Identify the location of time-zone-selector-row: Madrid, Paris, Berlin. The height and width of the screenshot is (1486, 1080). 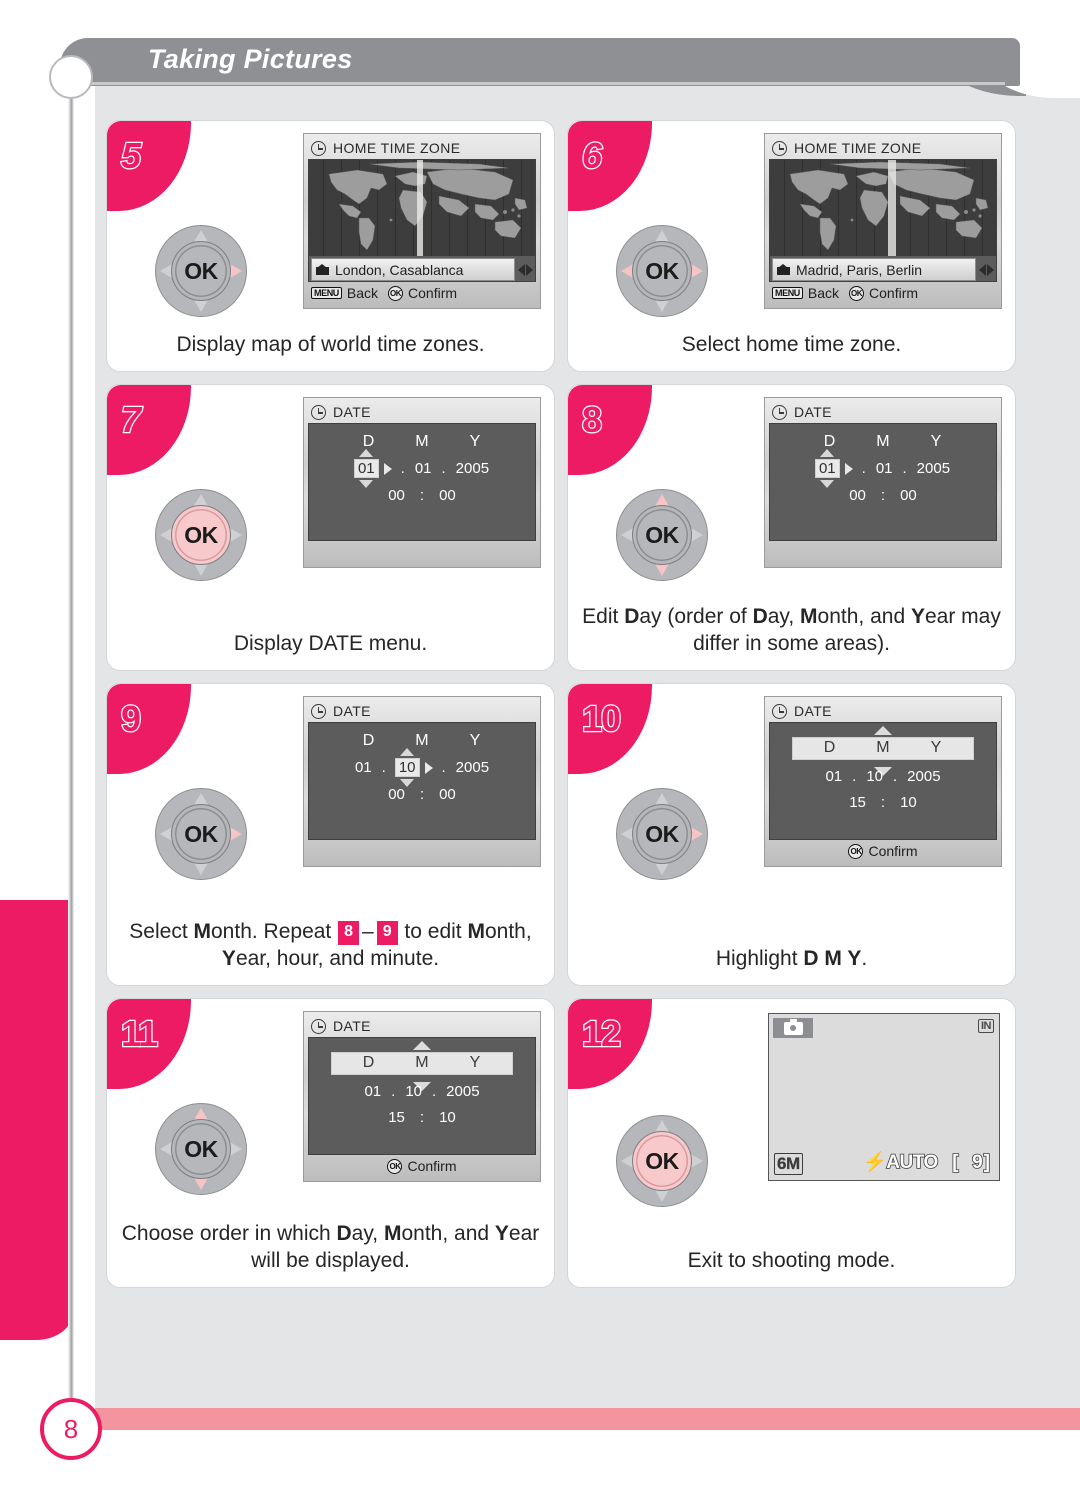
(883, 269).